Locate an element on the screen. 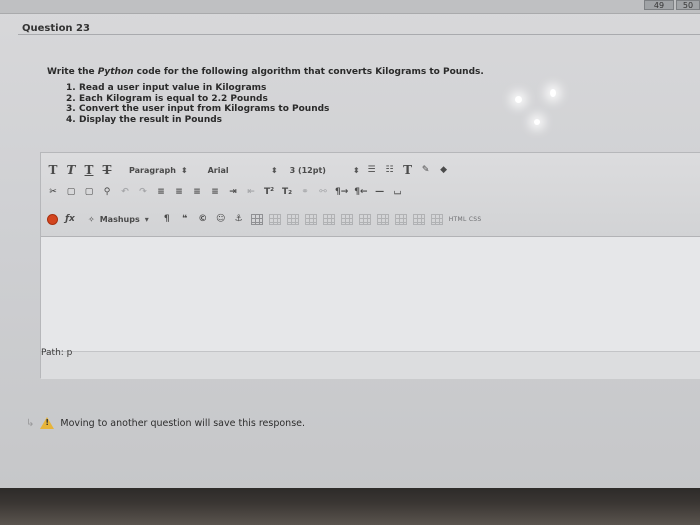 The image size is (700, 525). superscript-button: T² is located at coordinates (269, 192).